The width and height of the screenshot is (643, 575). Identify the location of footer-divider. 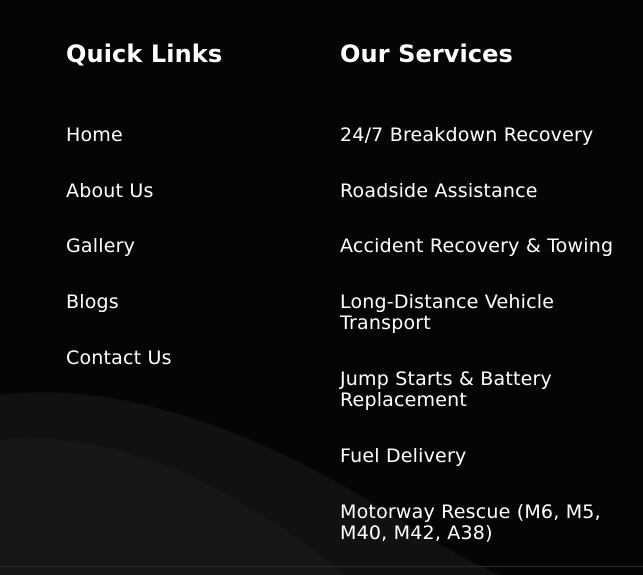
(321, 566).